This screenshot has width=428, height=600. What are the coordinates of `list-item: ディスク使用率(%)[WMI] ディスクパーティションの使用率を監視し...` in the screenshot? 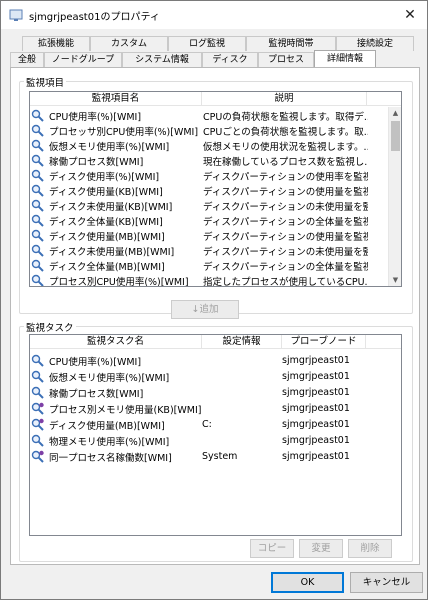 It's located at (209, 175).